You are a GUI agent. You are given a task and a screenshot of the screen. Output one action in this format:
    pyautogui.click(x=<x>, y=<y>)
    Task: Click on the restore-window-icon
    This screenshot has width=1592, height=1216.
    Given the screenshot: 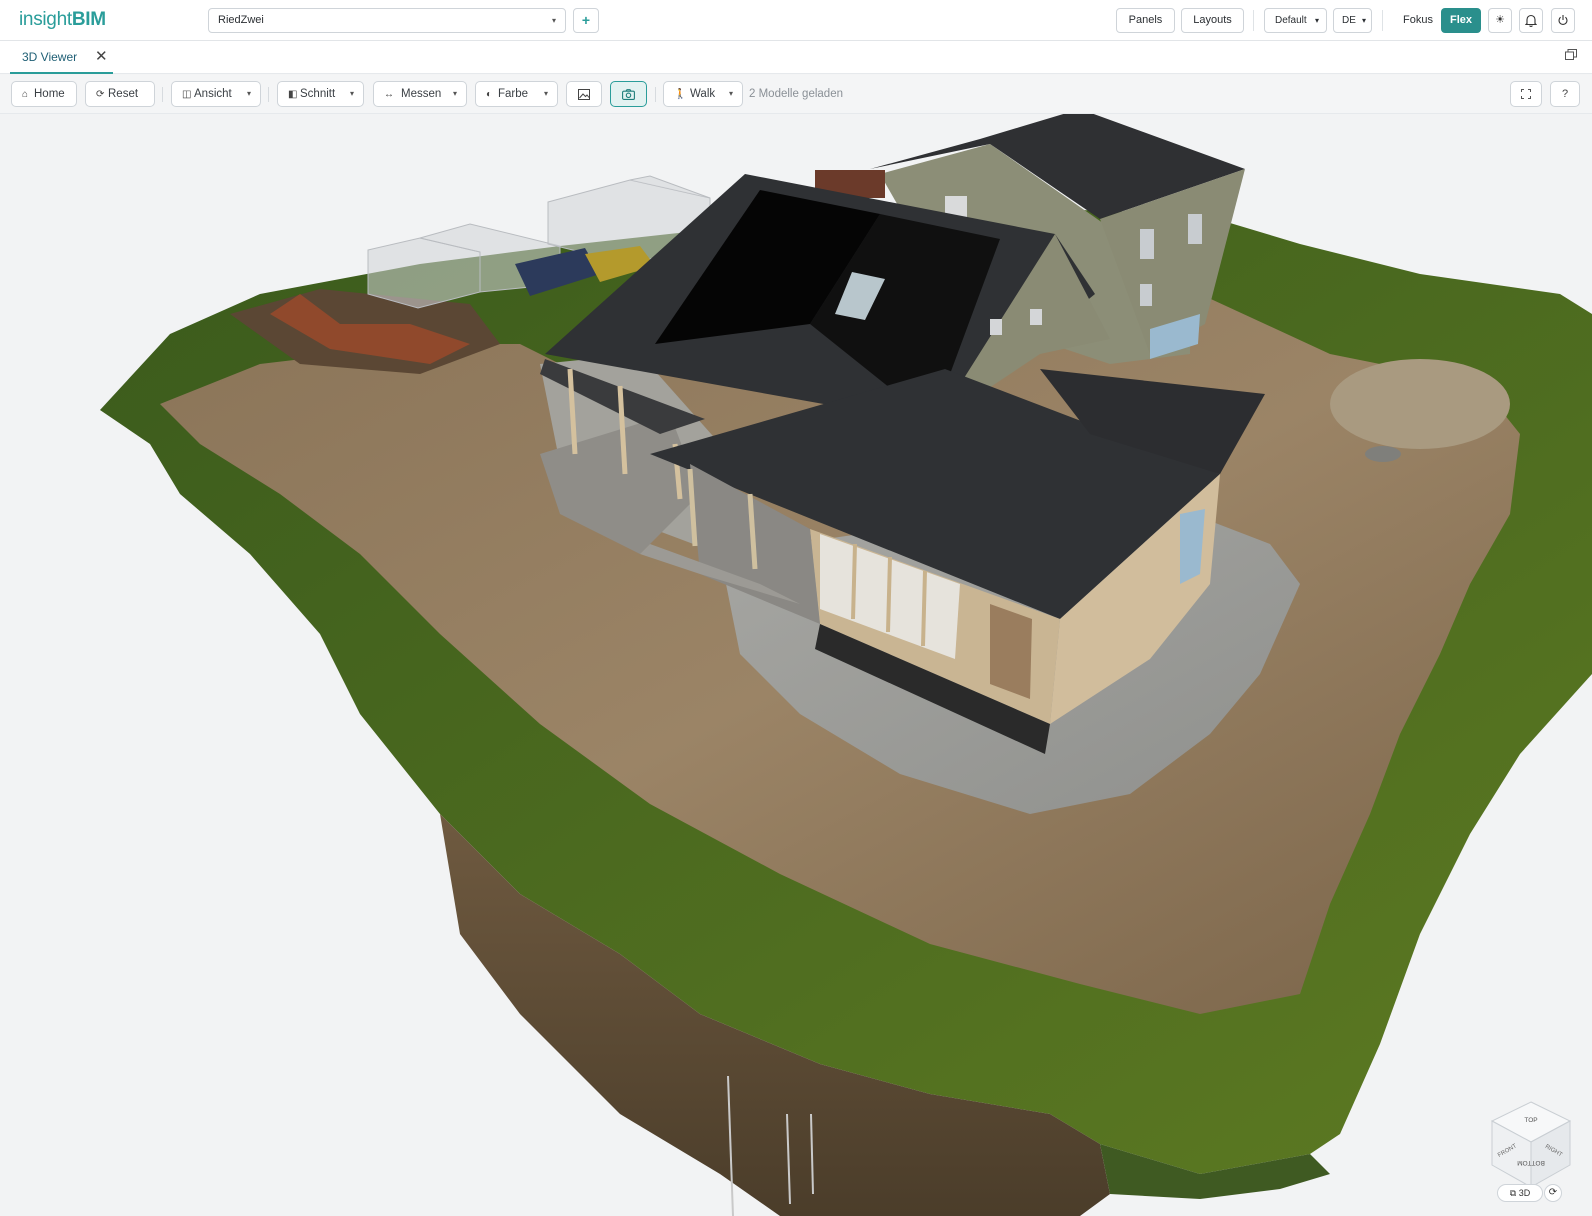 What is the action you would take?
    pyautogui.click(x=1571, y=54)
    